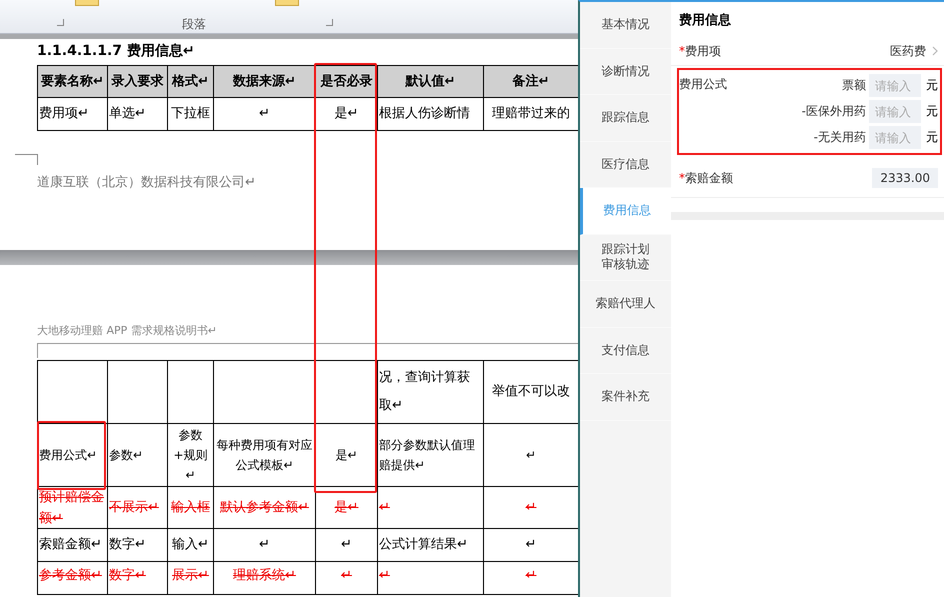 This screenshot has width=944, height=597. What do you see at coordinates (72, 392) in the screenshot?
I see `table-cell` at bounding box center [72, 392].